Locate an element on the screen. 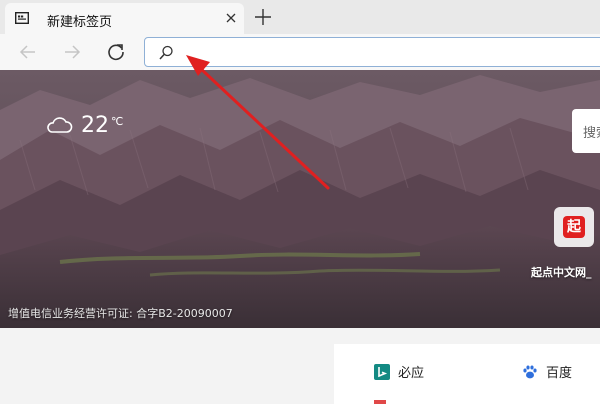  quick-link-qidian: 起 is located at coordinates (574, 227).